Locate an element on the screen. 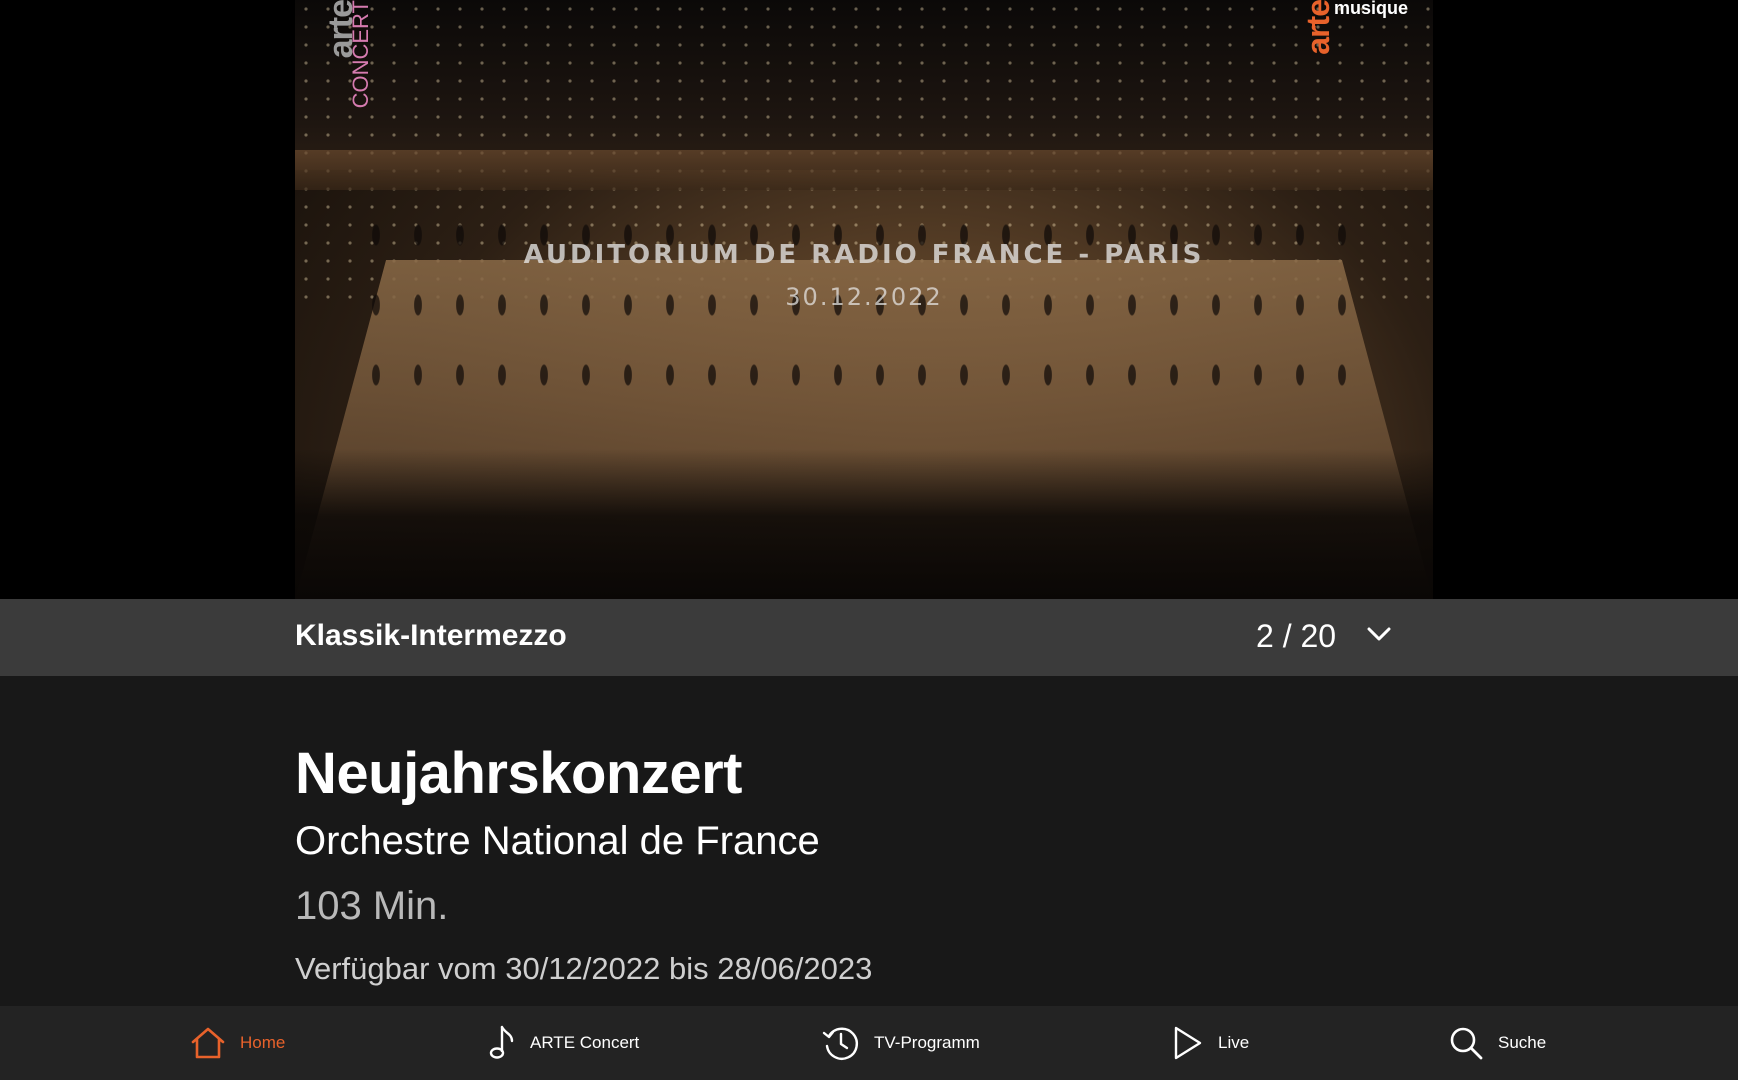  video-balcony is located at coordinates (864, 170).